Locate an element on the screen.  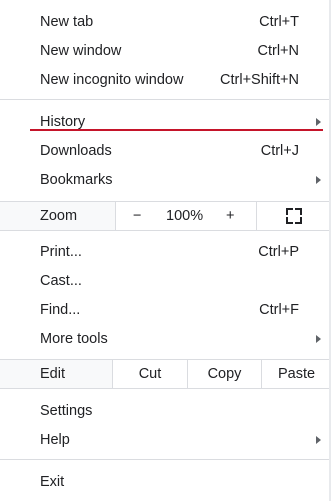
zoom-out-button: − is located at coordinates (137, 216).